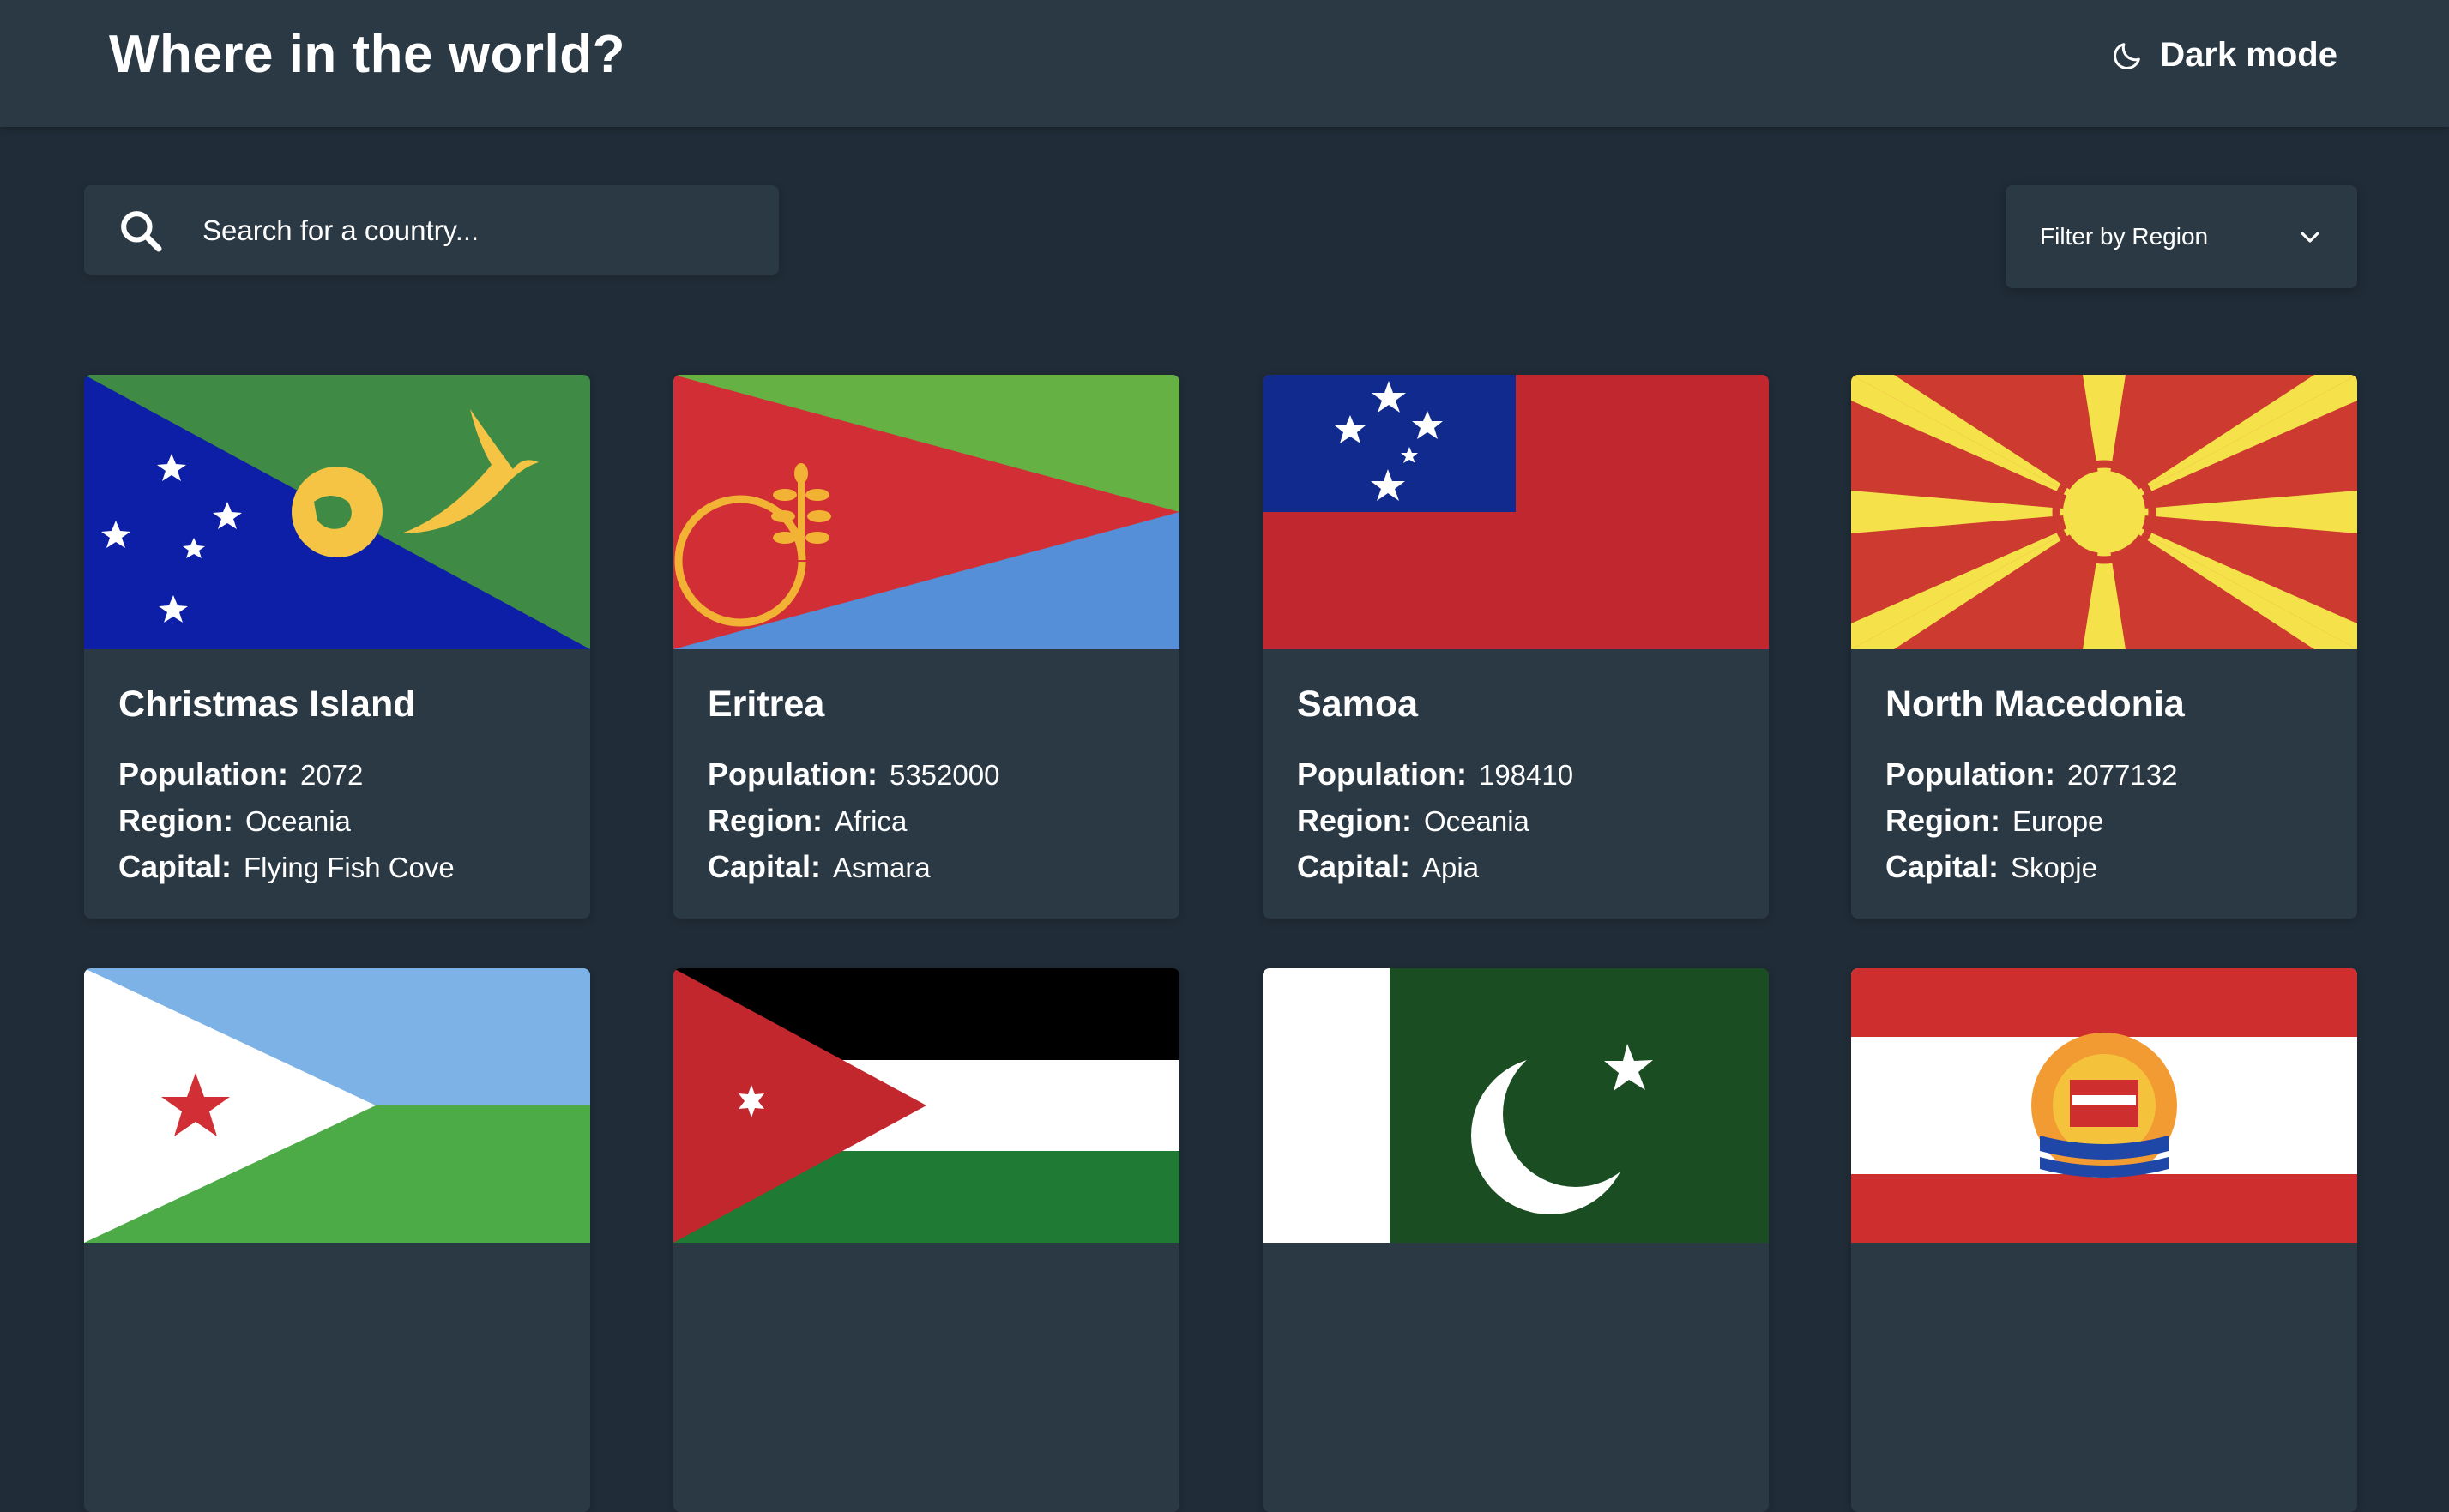  I want to click on population-row: Population: 5352000, so click(927, 774).